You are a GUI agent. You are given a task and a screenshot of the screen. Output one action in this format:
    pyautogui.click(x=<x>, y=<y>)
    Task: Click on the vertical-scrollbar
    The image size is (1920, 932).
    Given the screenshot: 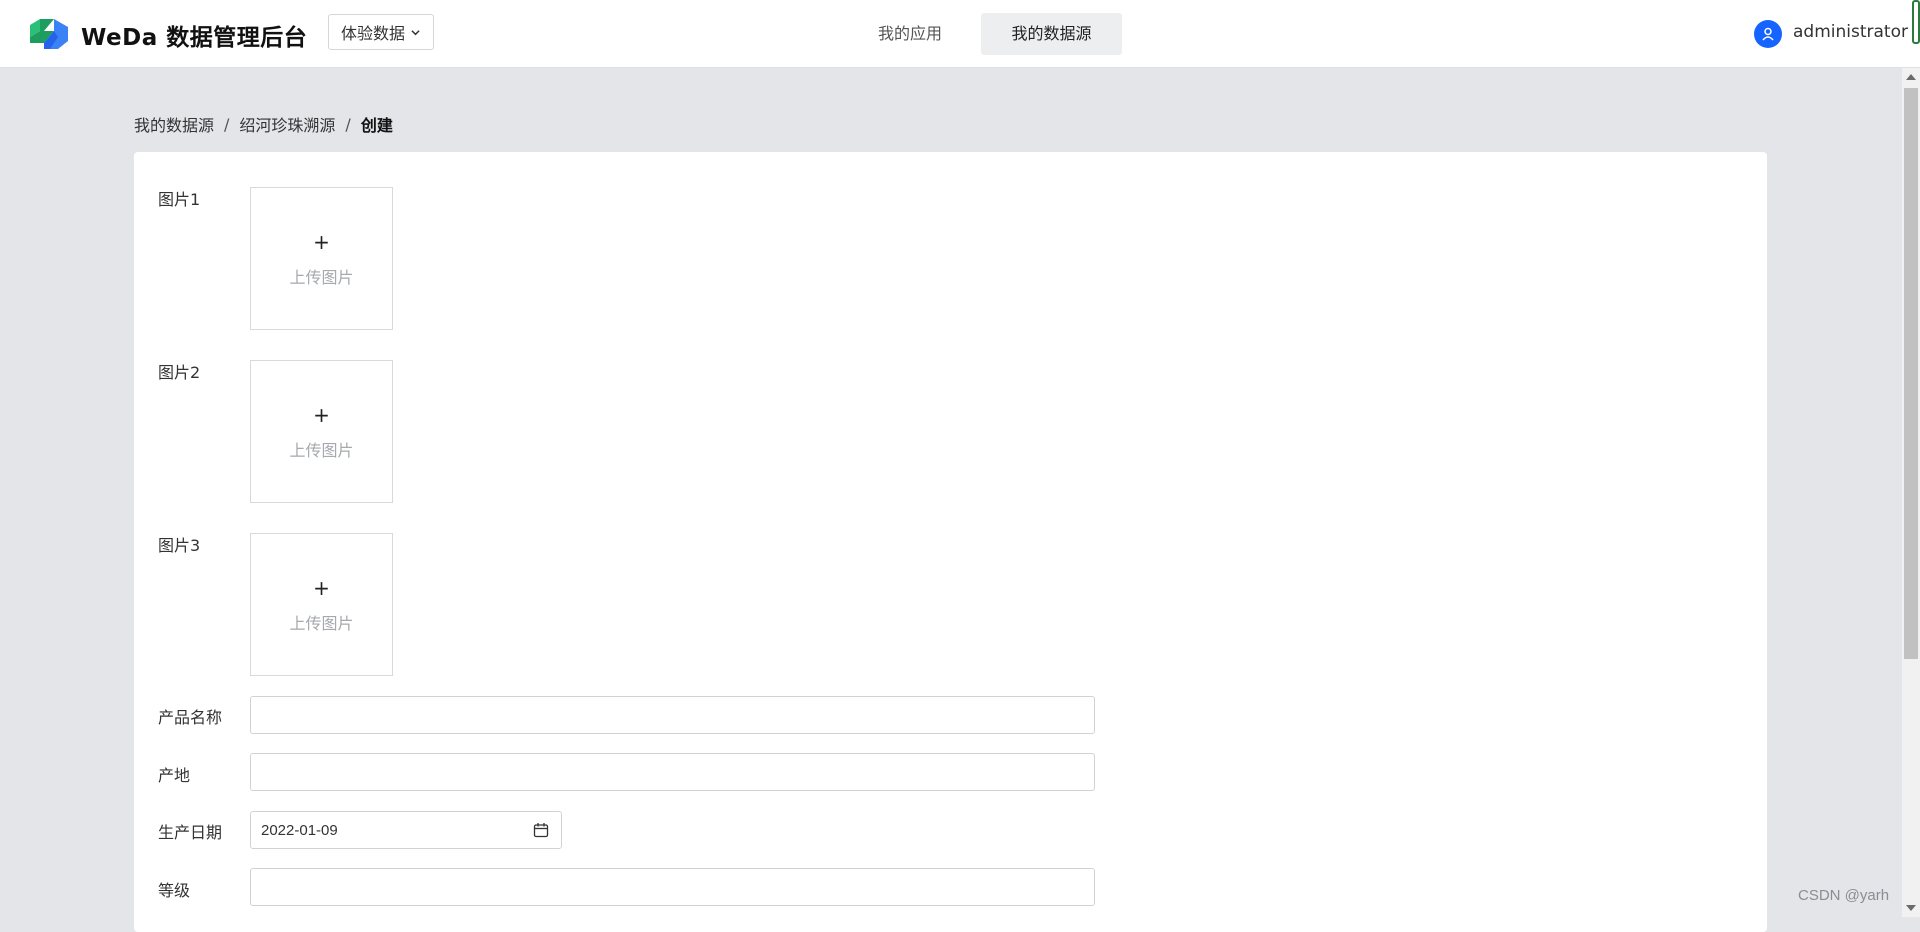 What is the action you would take?
    pyautogui.click(x=1911, y=492)
    